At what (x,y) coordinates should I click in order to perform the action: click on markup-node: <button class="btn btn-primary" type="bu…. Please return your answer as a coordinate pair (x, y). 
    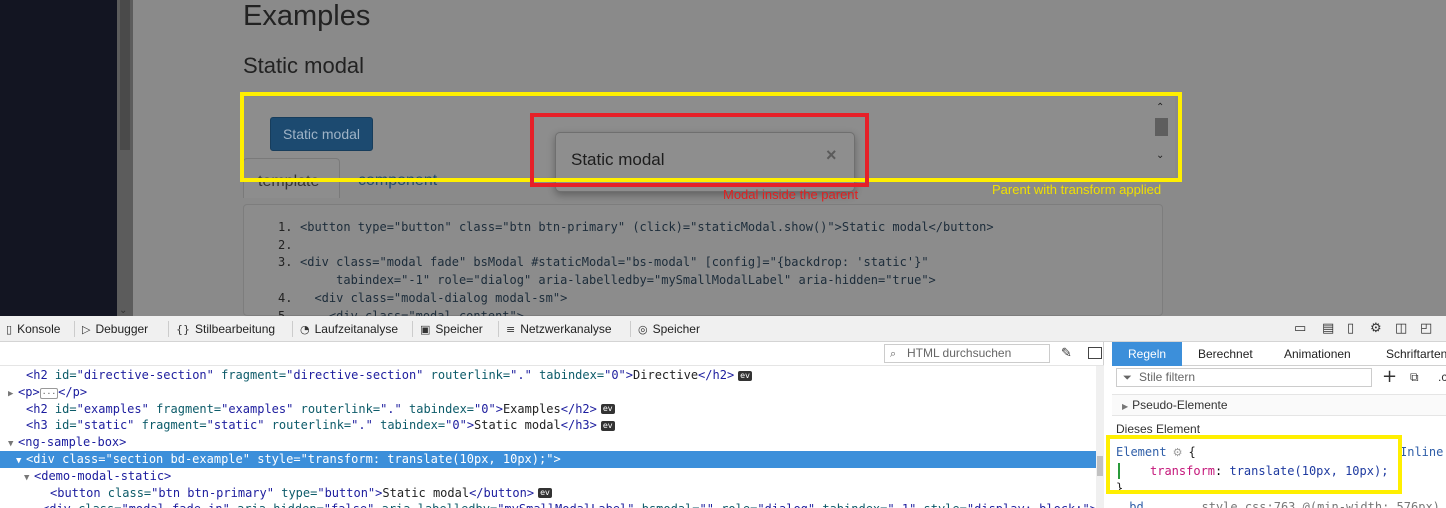
    Looking at the image, I should click on (548, 493).